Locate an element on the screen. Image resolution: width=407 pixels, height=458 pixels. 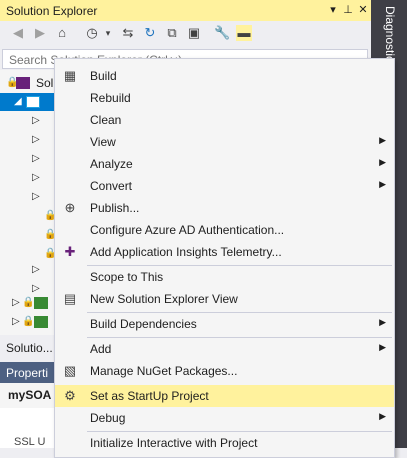
properties-wrench-icon: 🔧 is located at coordinates (222, 33).